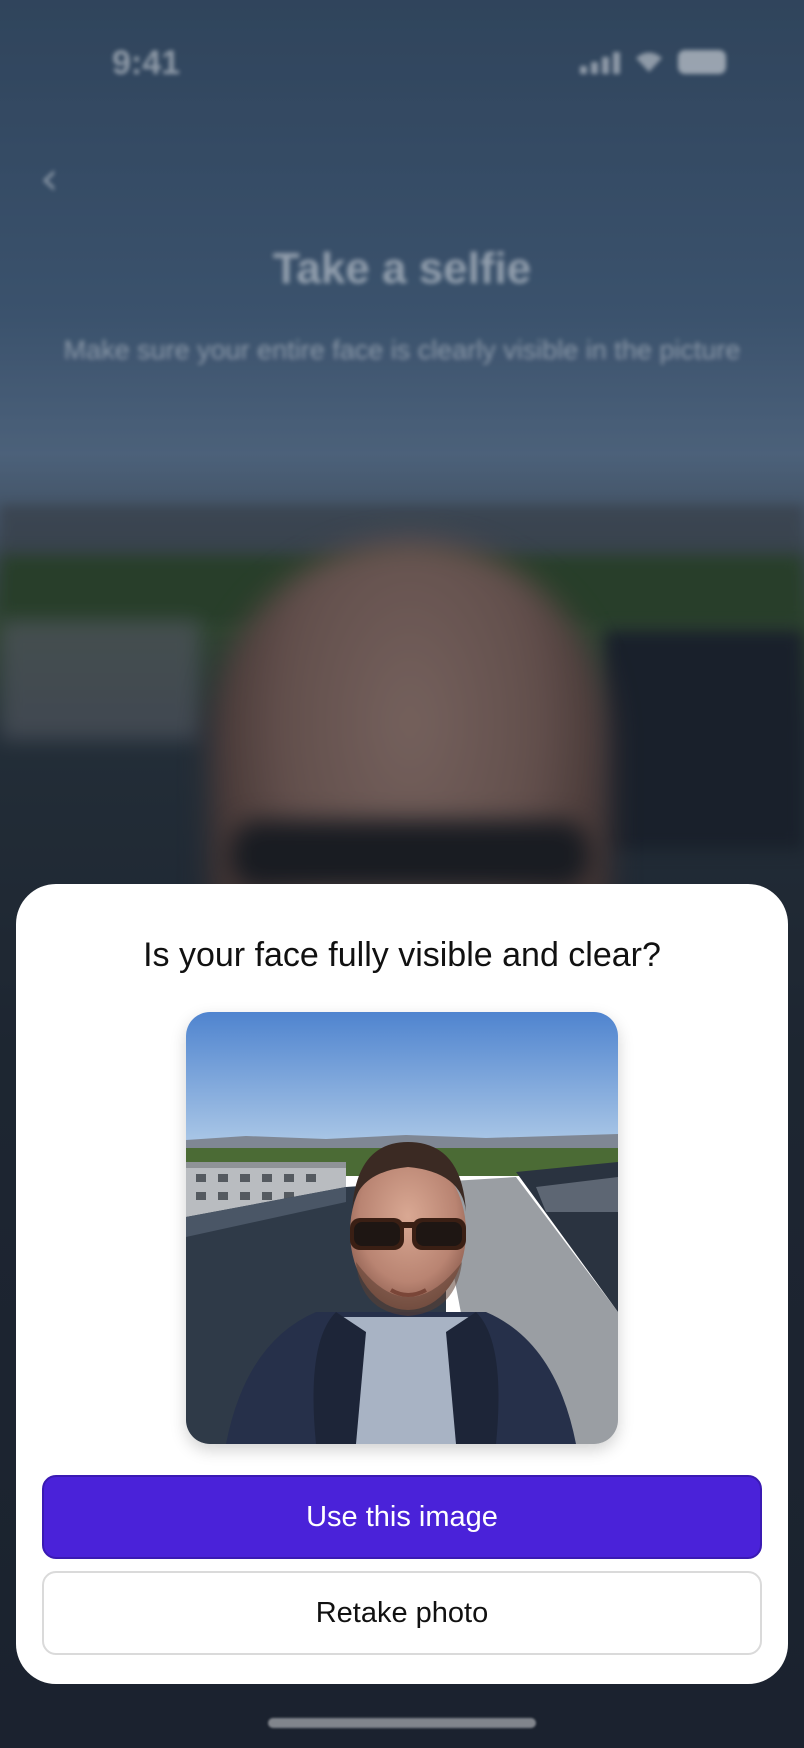 The image size is (804, 1748). What do you see at coordinates (402, 60) in the screenshot?
I see `status-bar: 9:41` at bounding box center [402, 60].